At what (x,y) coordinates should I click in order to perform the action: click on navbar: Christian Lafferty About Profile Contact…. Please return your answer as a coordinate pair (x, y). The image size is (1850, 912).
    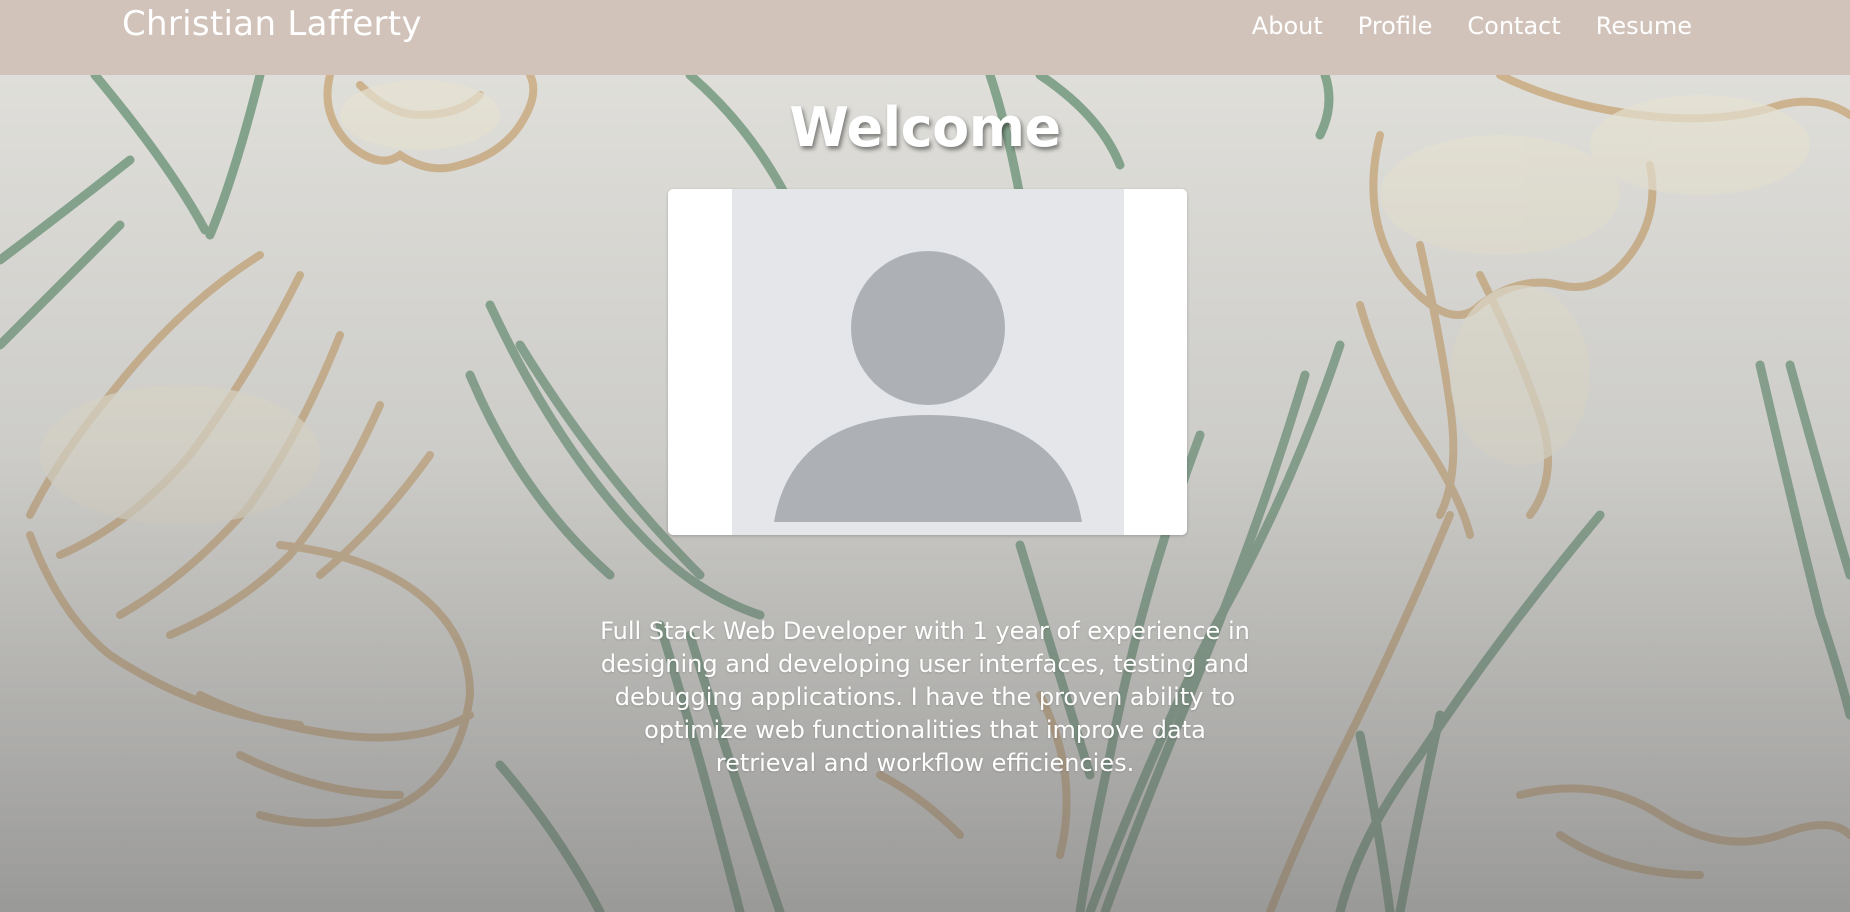
    Looking at the image, I should click on (925, 37).